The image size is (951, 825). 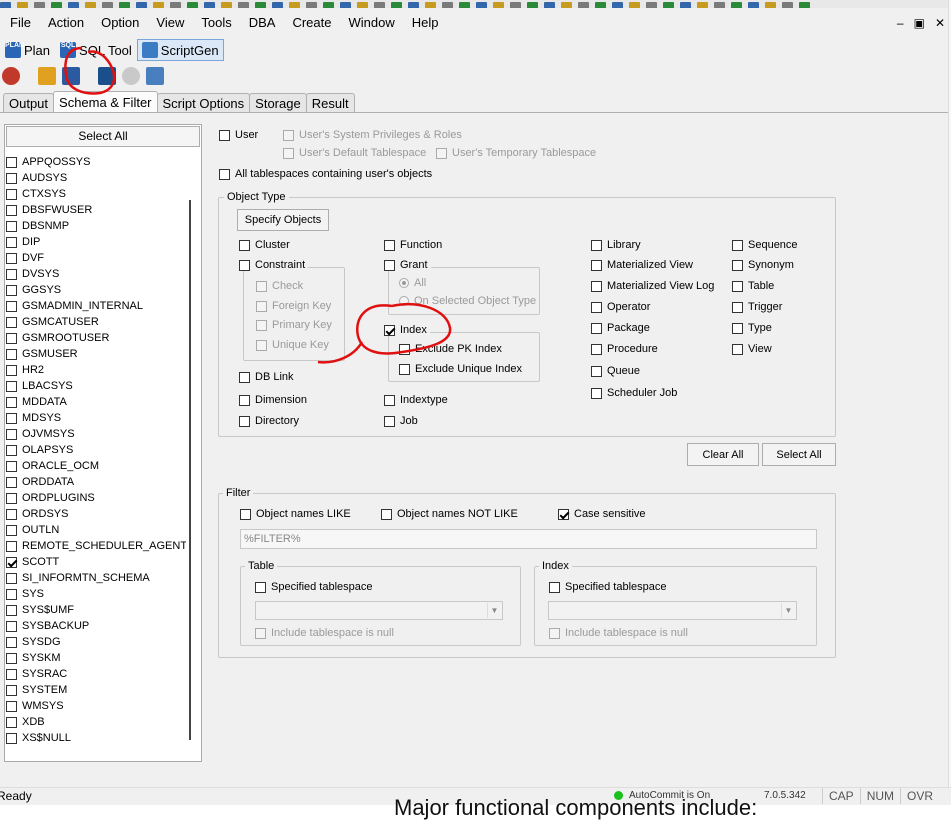 I want to click on schema-select-all-button: Select All, so click(x=103, y=136).